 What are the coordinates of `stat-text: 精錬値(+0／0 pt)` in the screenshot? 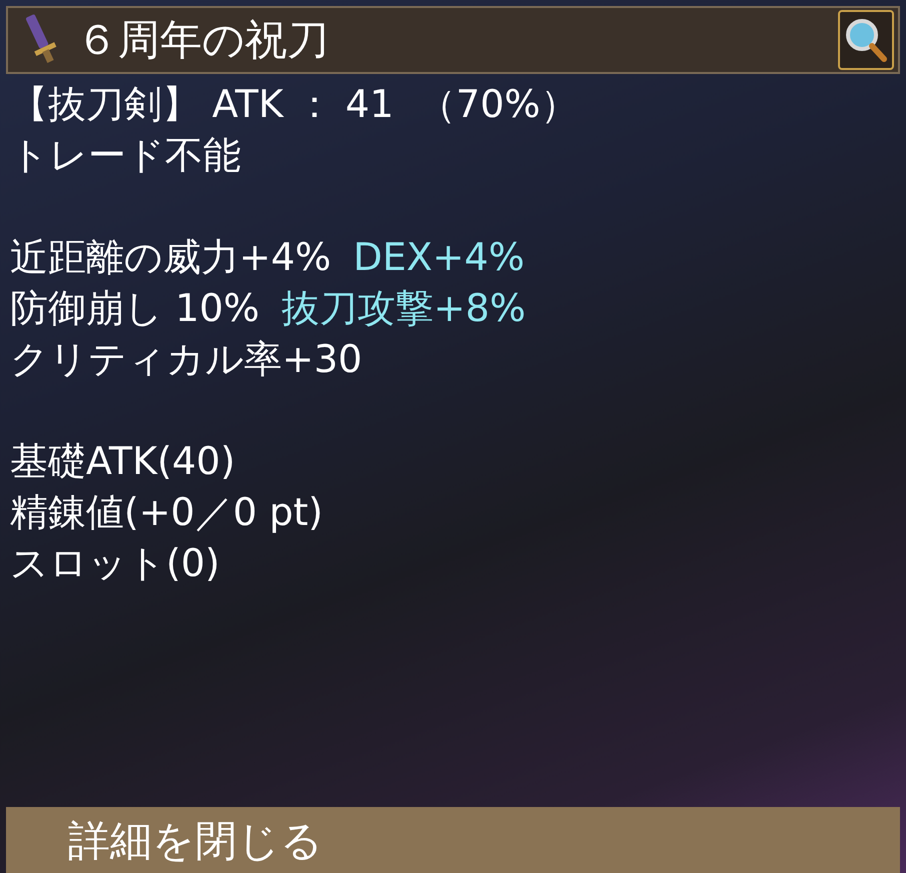 It's located at (166, 511).